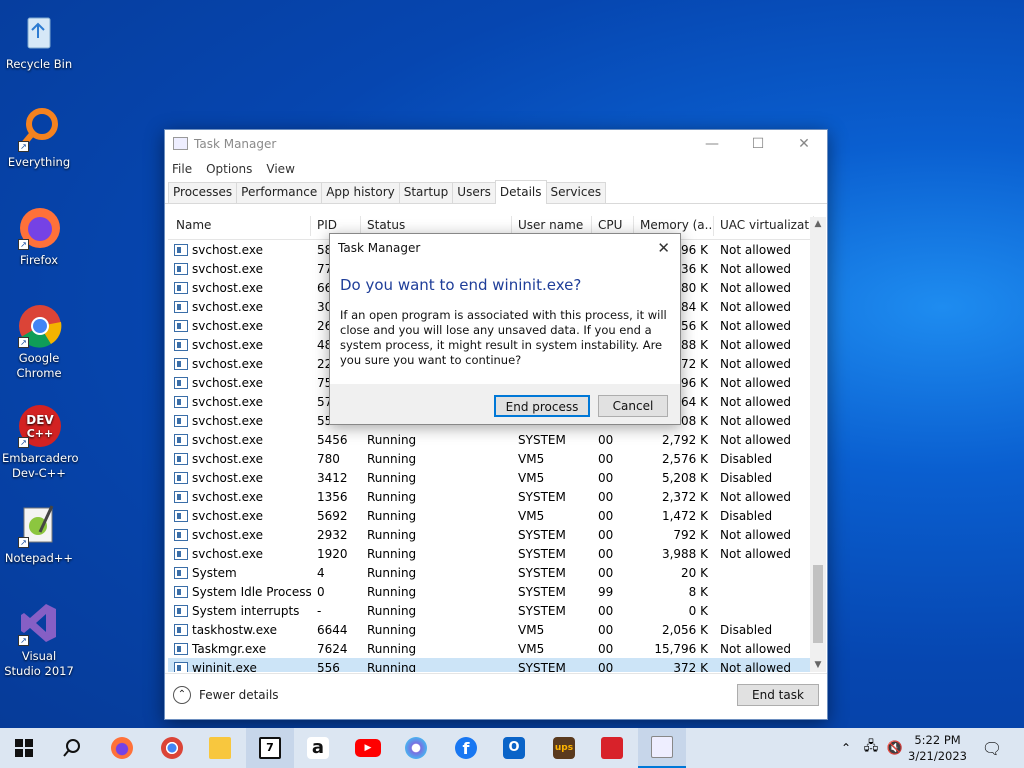 This screenshot has width=1024, height=768. I want to click on chrome-icon, so click(172, 748).